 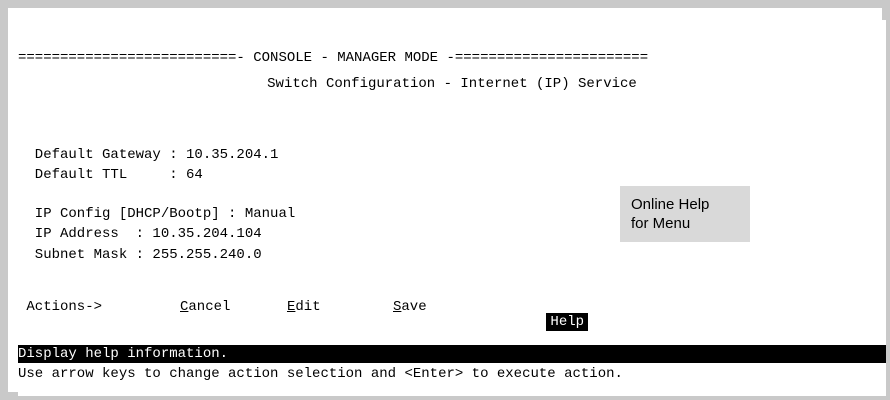 What do you see at coordinates (661, 223) in the screenshot?
I see `callout-line-2: for Menu` at bounding box center [661, 223].